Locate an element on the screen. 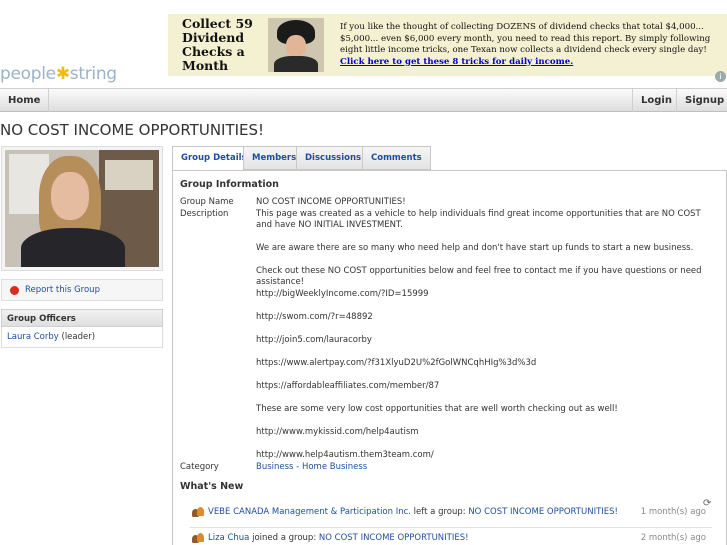  group-officers-list: Laura Corby (leader) is located at coordinates (82, 337).